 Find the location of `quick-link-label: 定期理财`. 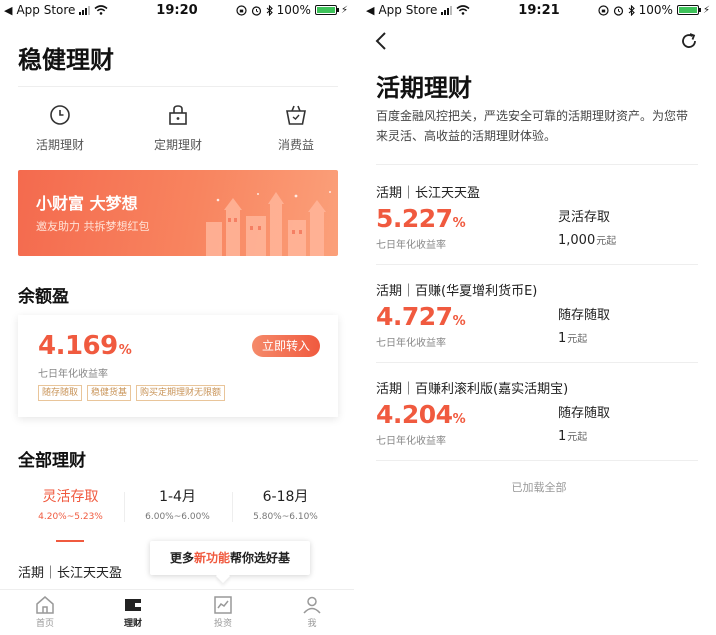

quick-link-label: 定期理财 is located at coordinates (177, 145).